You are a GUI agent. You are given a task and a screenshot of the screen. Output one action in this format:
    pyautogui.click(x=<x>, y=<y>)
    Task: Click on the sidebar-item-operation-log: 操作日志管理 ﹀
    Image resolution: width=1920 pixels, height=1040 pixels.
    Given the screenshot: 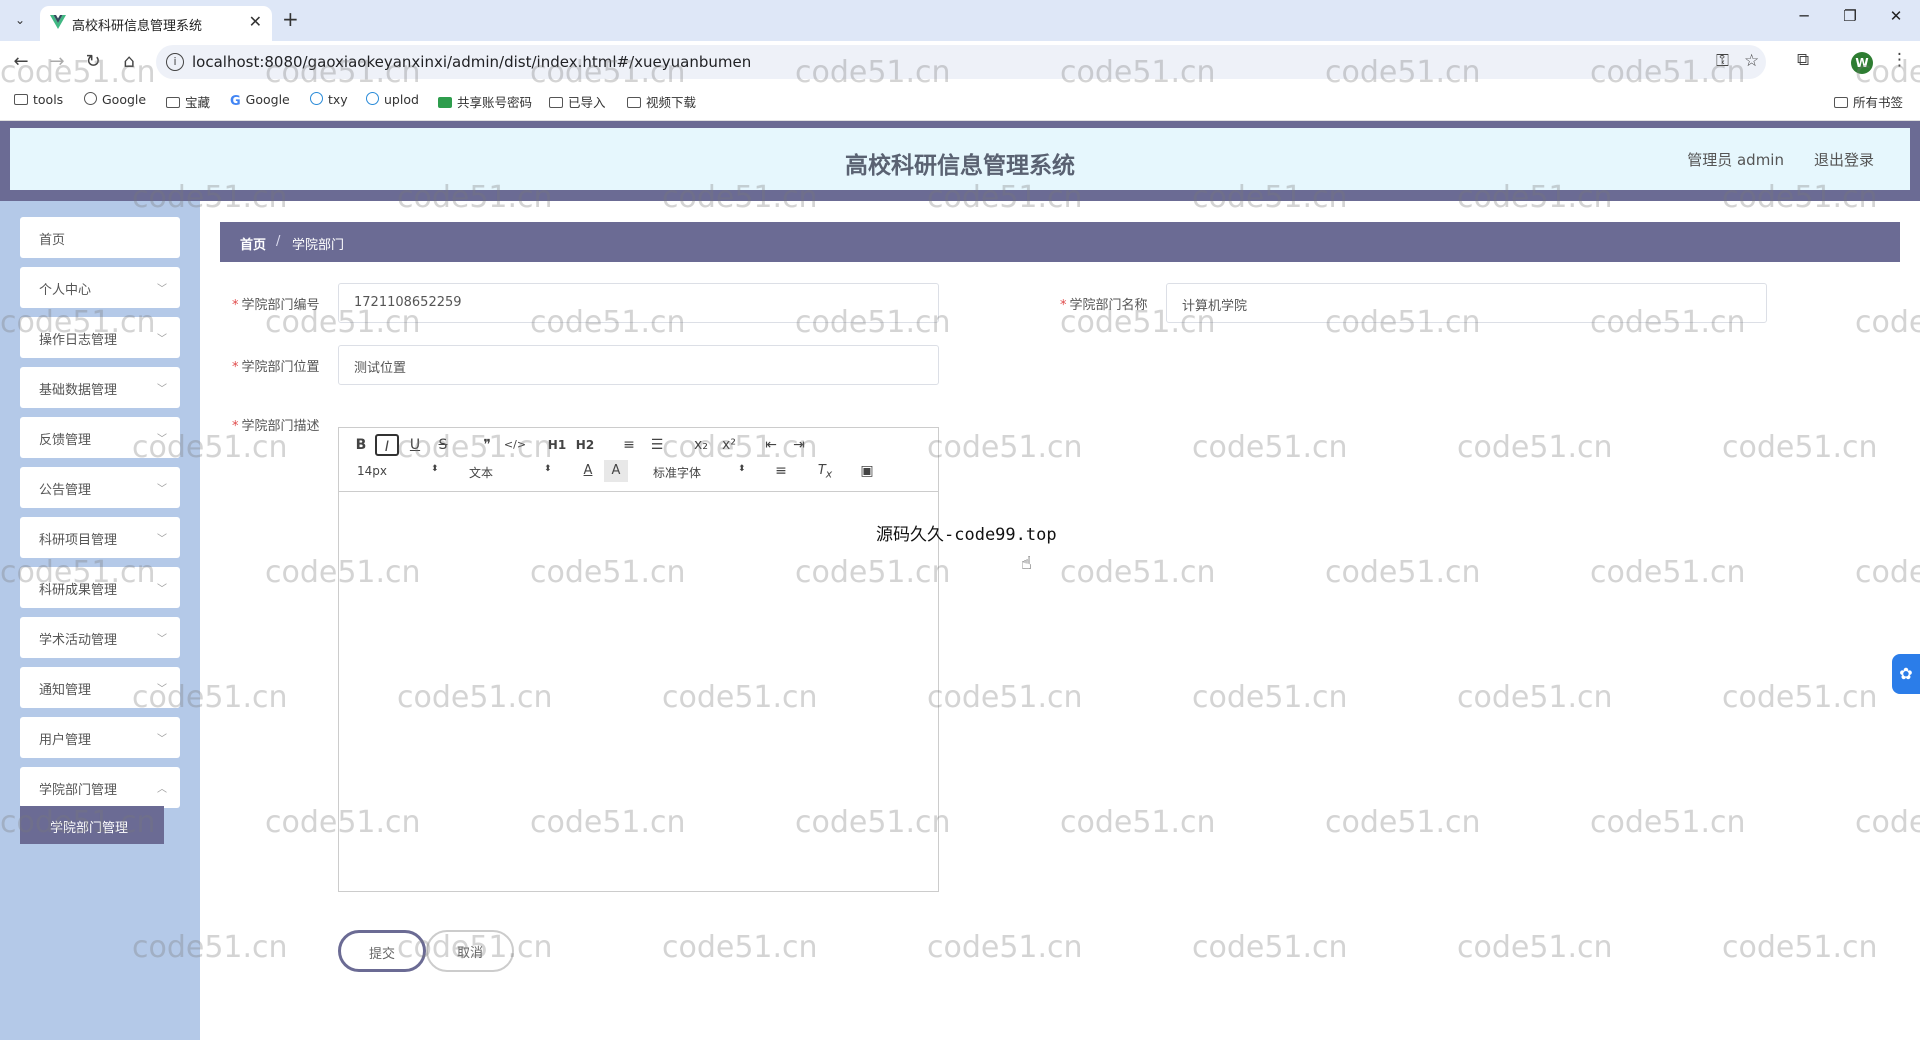 What is the action you would take?
    pyautogui.click(x=100, y=337)
    